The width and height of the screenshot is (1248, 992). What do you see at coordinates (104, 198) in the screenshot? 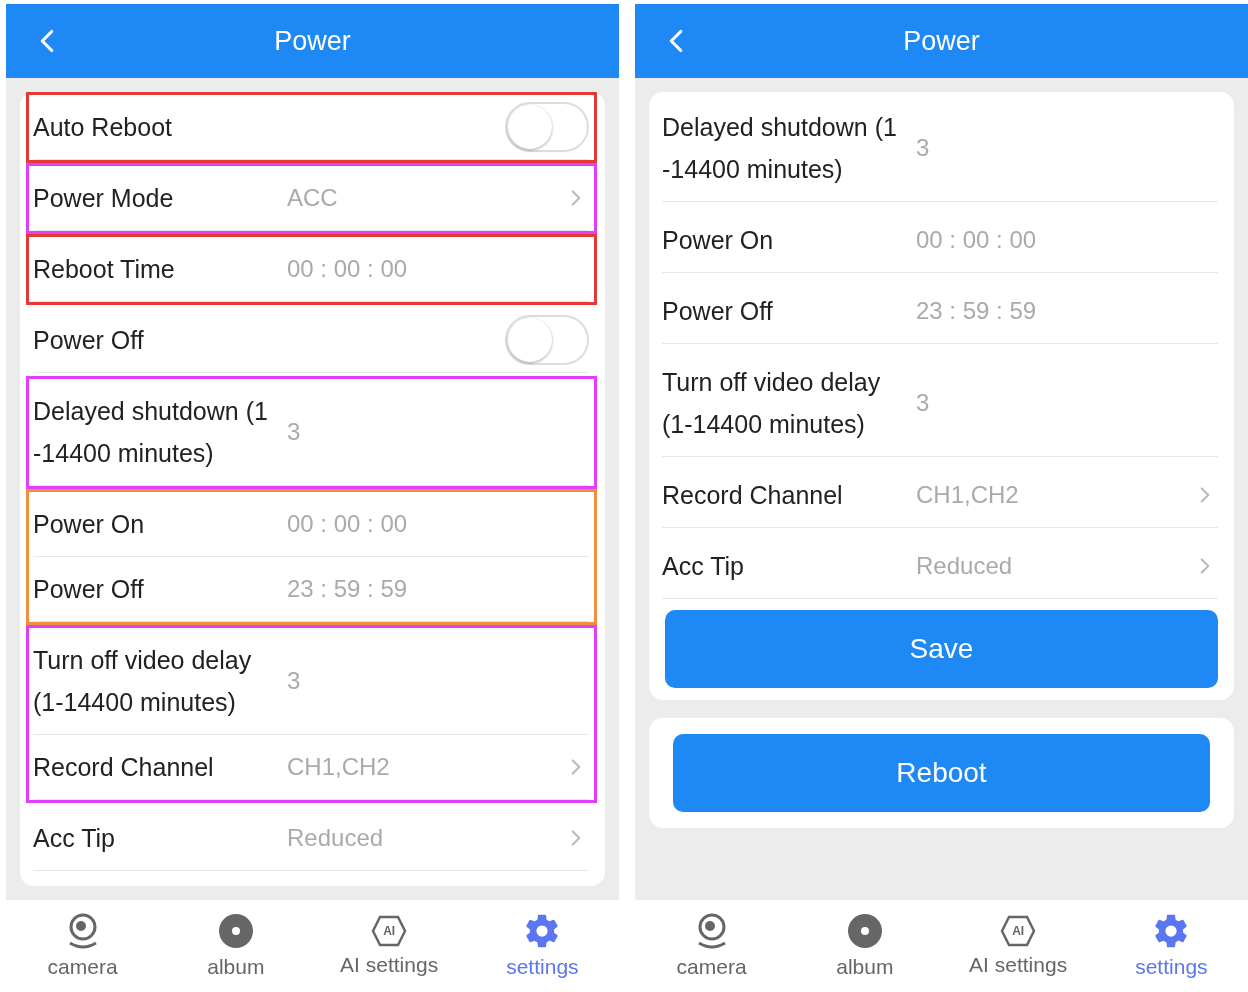
I see `setting-label: Power Mode` at bounding box center [104, 198].